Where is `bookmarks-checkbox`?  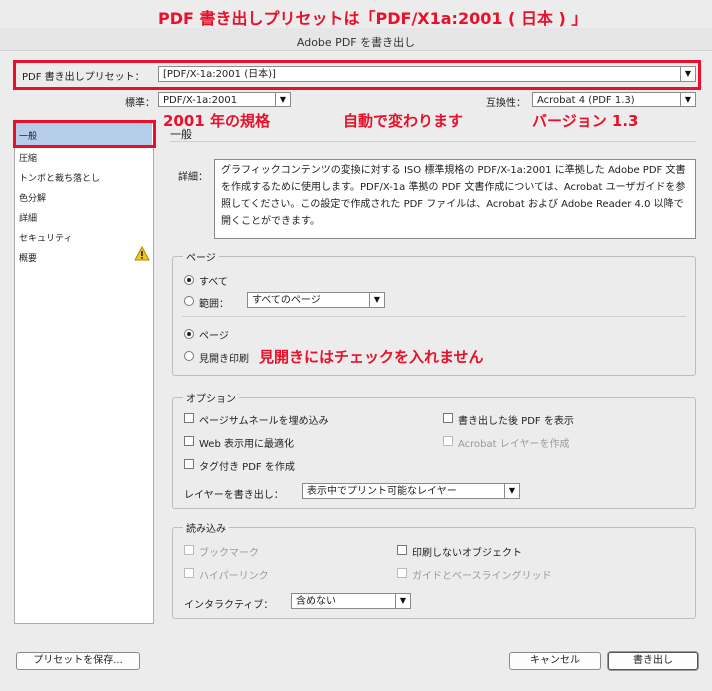 bookmarks-checkbox is located at coordinates (189, 550).